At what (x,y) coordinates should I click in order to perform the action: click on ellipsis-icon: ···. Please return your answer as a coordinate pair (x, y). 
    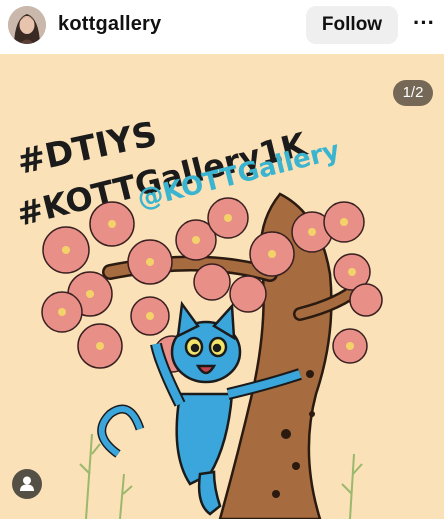
    Looking at the image, I should click on (424, 24).